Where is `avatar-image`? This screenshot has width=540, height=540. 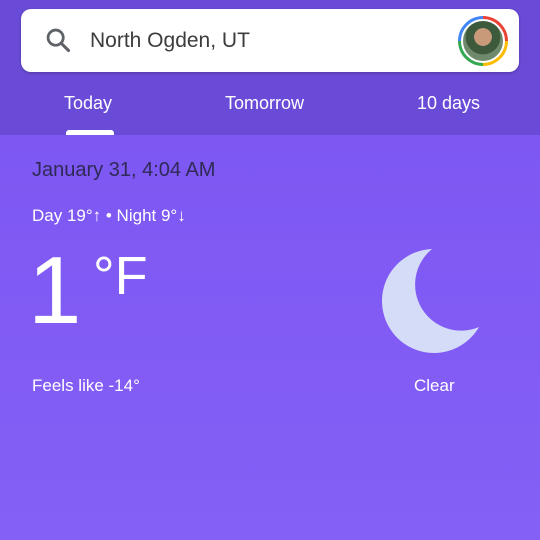 avatar-image is located at coordinates (483, 41).